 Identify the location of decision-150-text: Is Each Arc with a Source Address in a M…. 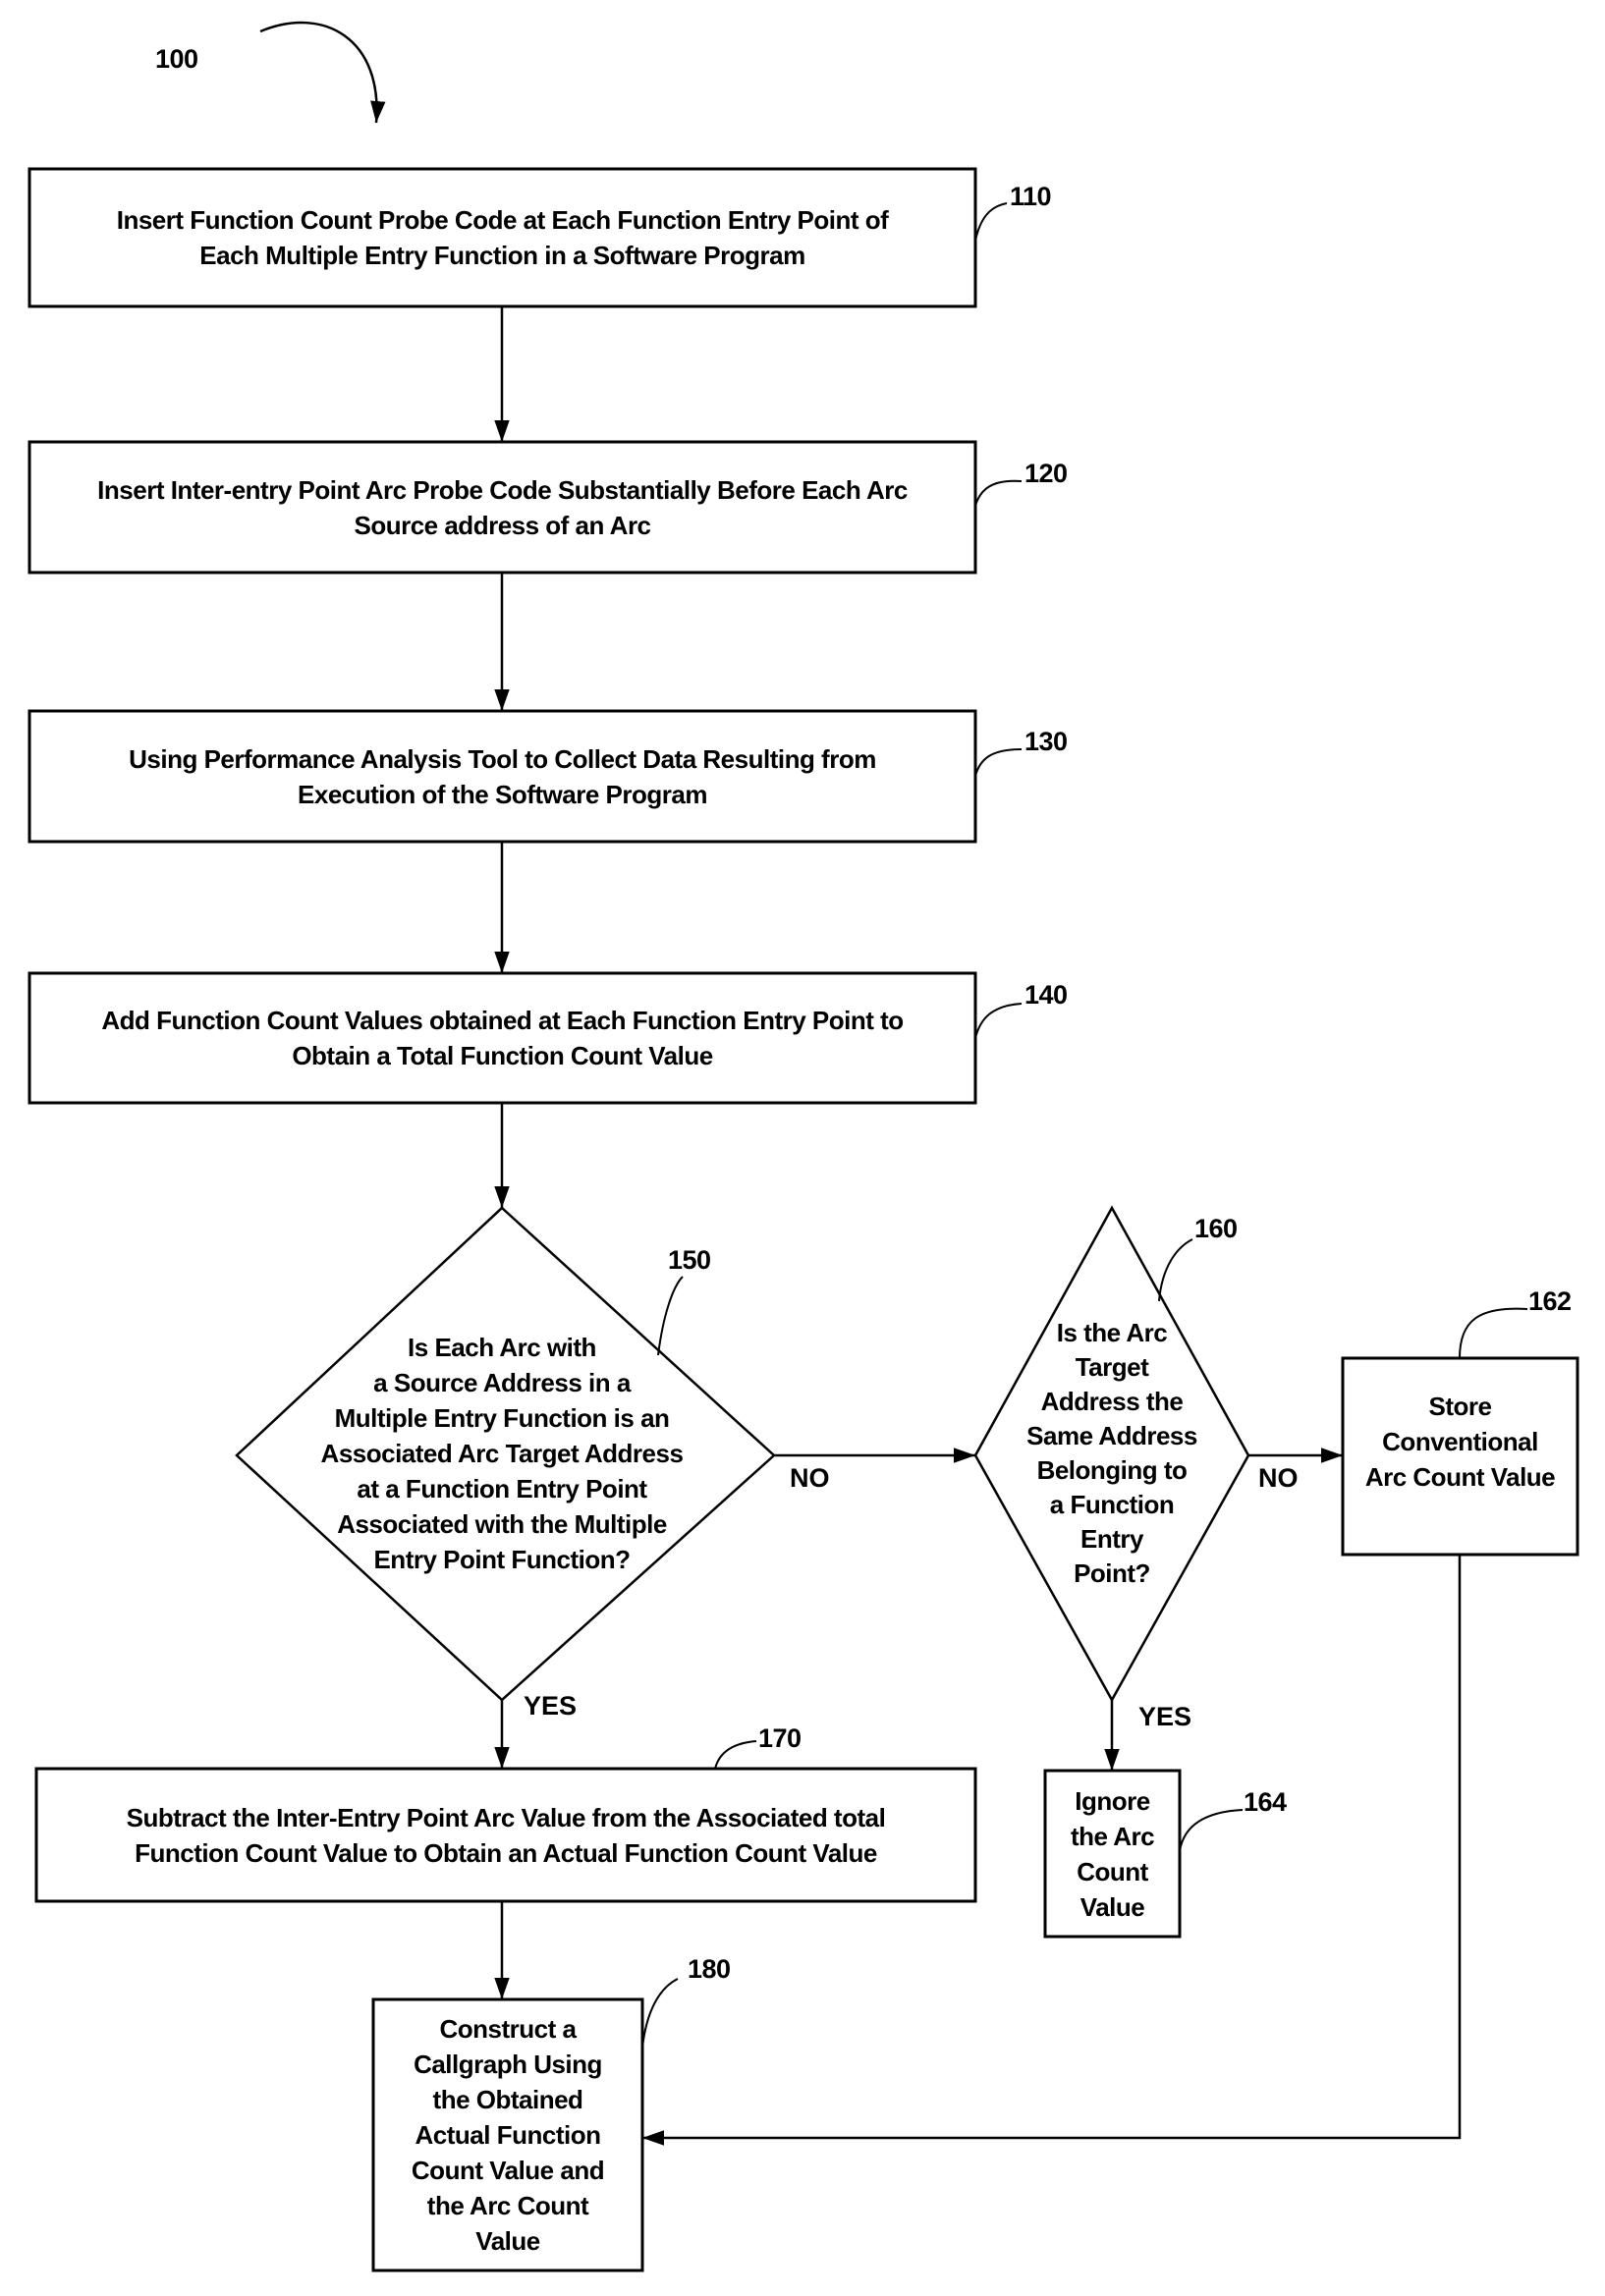
(502, 1453).